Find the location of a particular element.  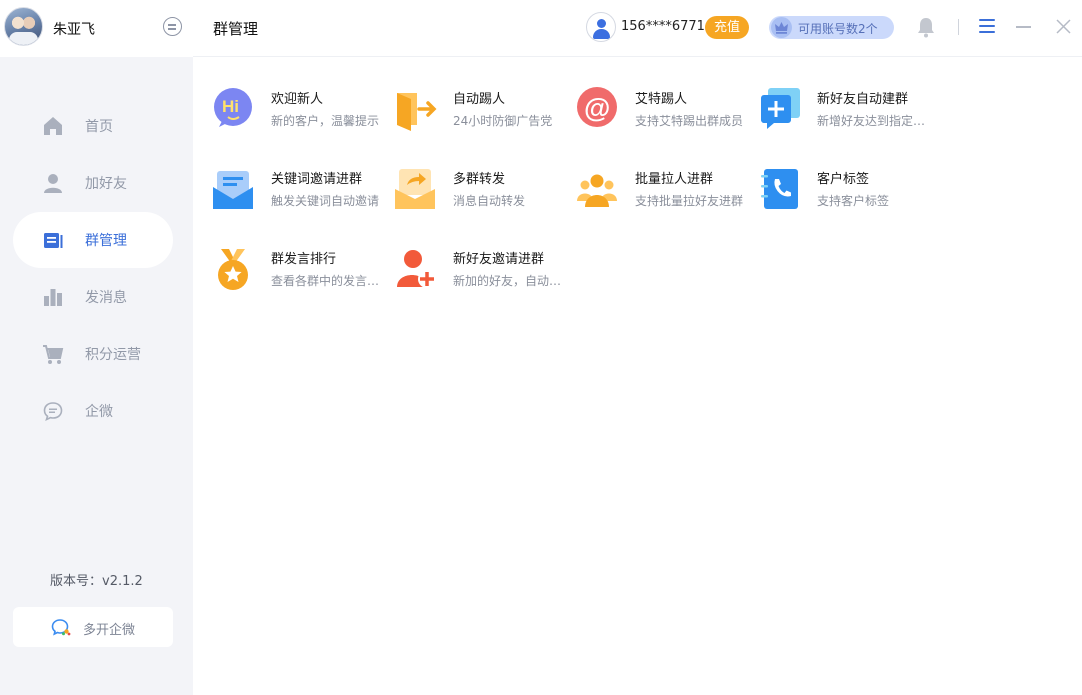

sidebar-item-label: 发消息 is located at coordinates (106, 298).